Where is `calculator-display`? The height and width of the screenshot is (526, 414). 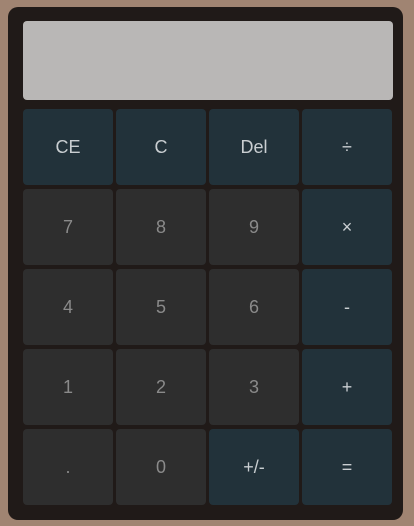
calculator-display is located at coordinates (208, 60).